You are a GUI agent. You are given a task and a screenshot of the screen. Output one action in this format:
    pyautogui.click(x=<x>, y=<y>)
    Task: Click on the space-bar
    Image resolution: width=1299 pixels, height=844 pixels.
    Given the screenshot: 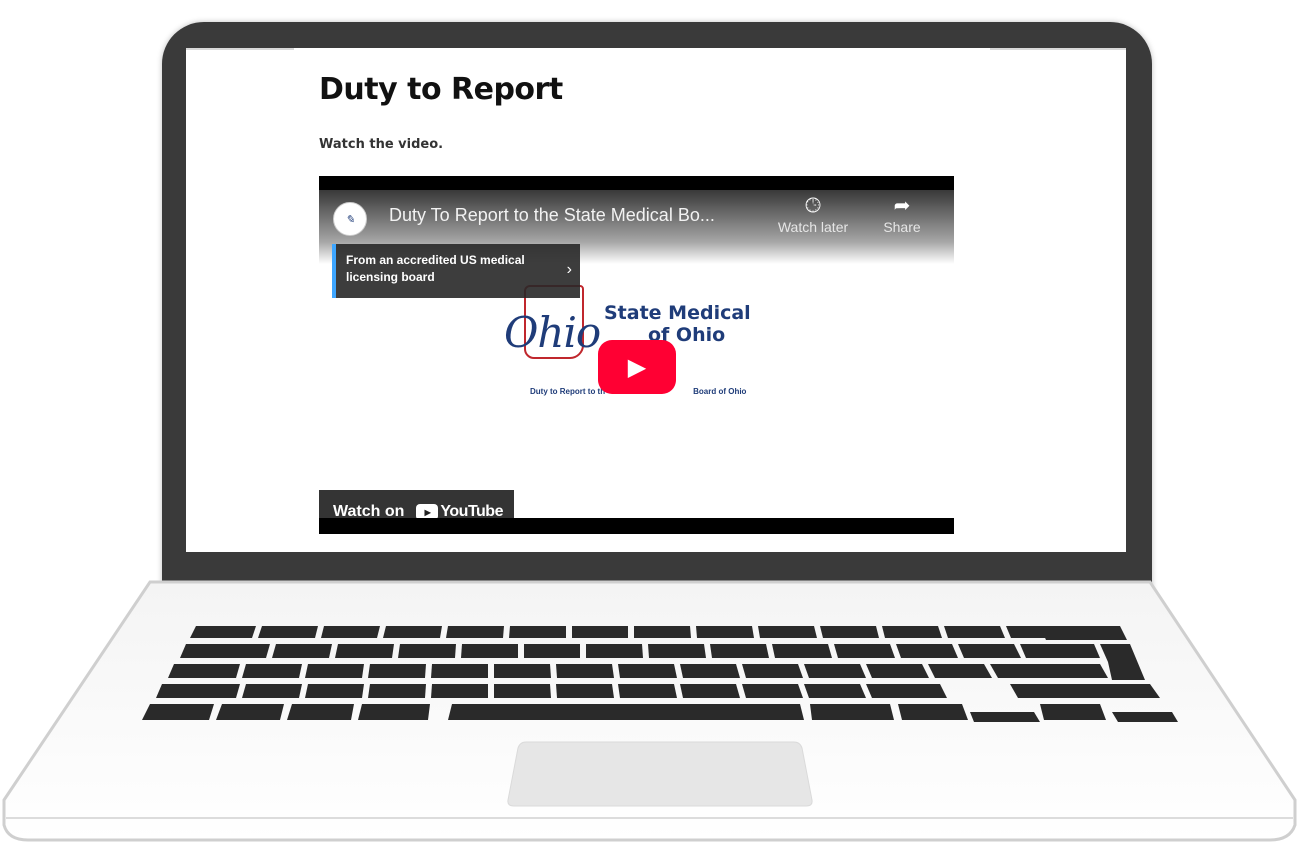 What is the action you would take?
    pyautogui.click(x=626, y=712)
    